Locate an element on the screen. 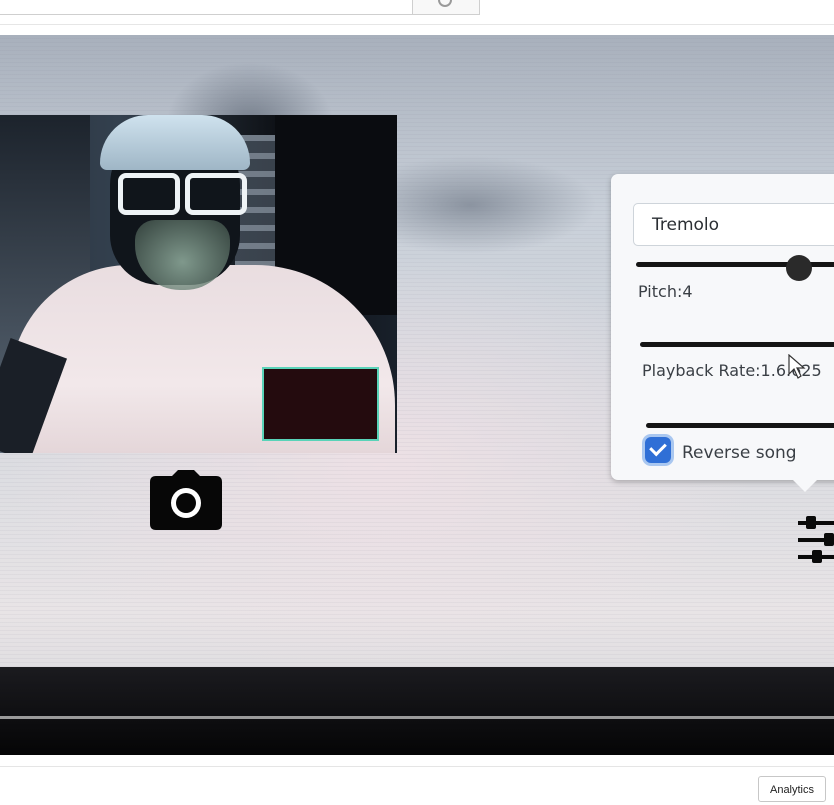 This screenshot has width=834, height=805. pitch-label: Pitch:4 is located at coordinates (665, 291).